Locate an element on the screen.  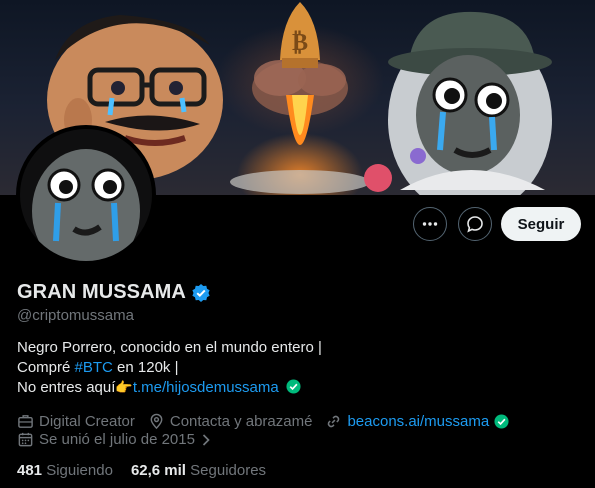
more-dots-icon is located at coordinates (430, 224).